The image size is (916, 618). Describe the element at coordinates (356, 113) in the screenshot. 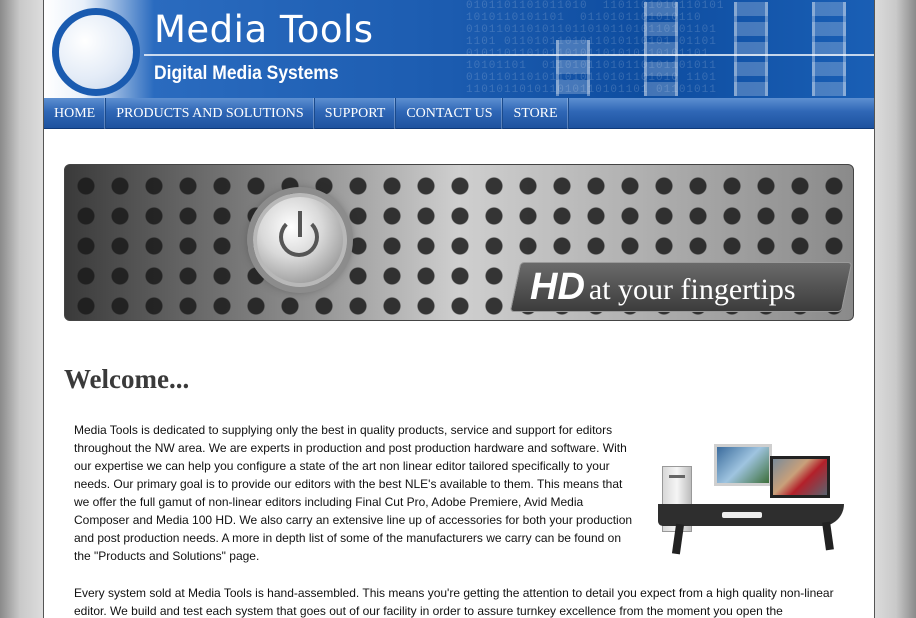

I see `nav-support: SUPPORT` at that location.